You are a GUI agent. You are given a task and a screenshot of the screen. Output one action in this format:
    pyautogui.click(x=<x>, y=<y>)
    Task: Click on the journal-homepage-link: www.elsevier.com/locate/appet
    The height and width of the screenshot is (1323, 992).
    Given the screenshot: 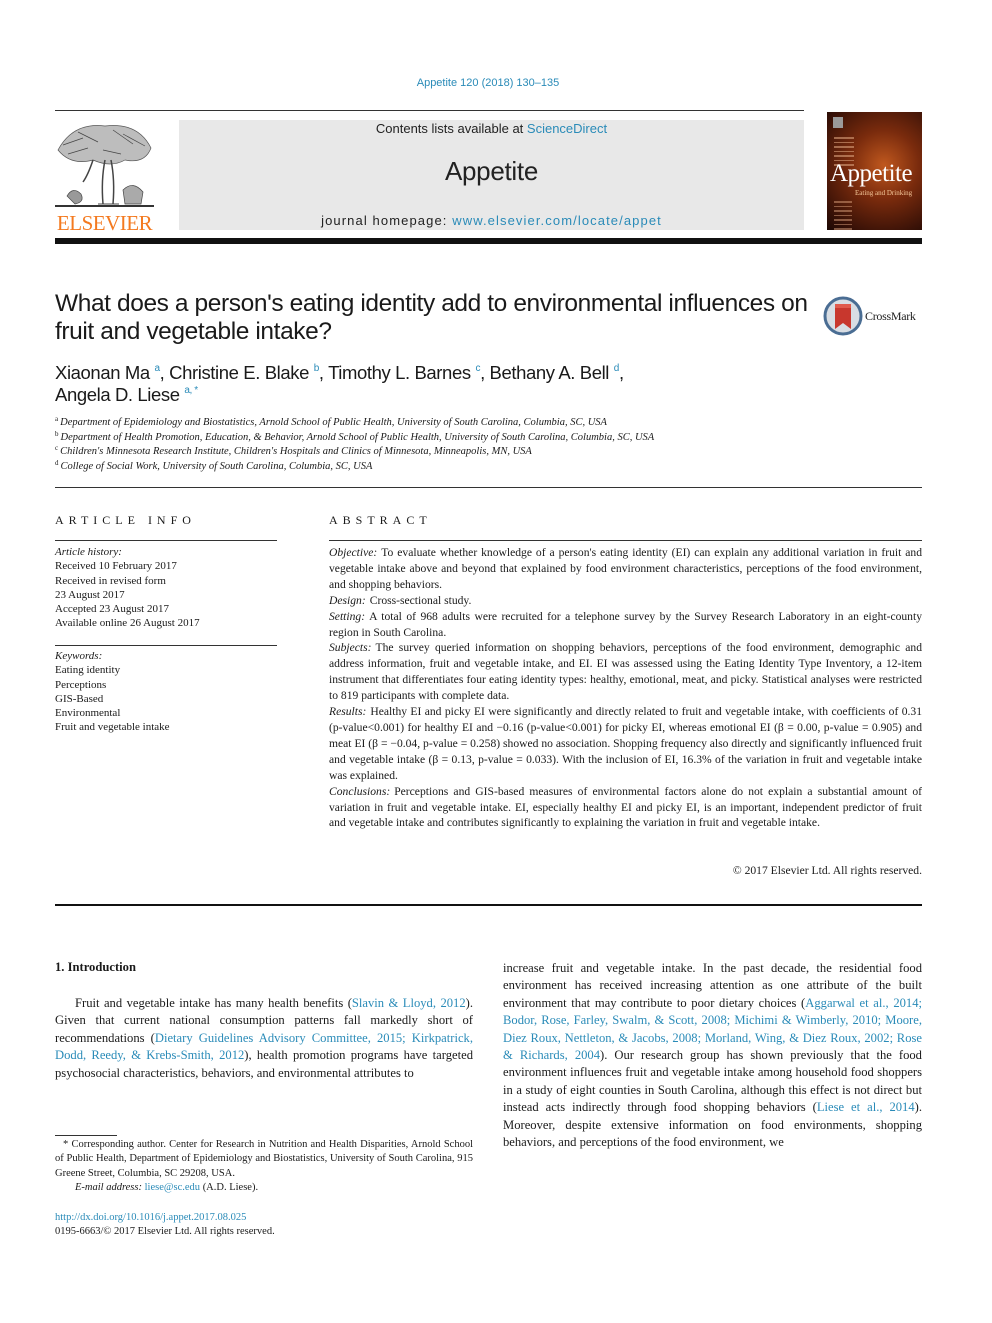 What is the action you would take?
    pyautogui.click(x=557, y=220)
    